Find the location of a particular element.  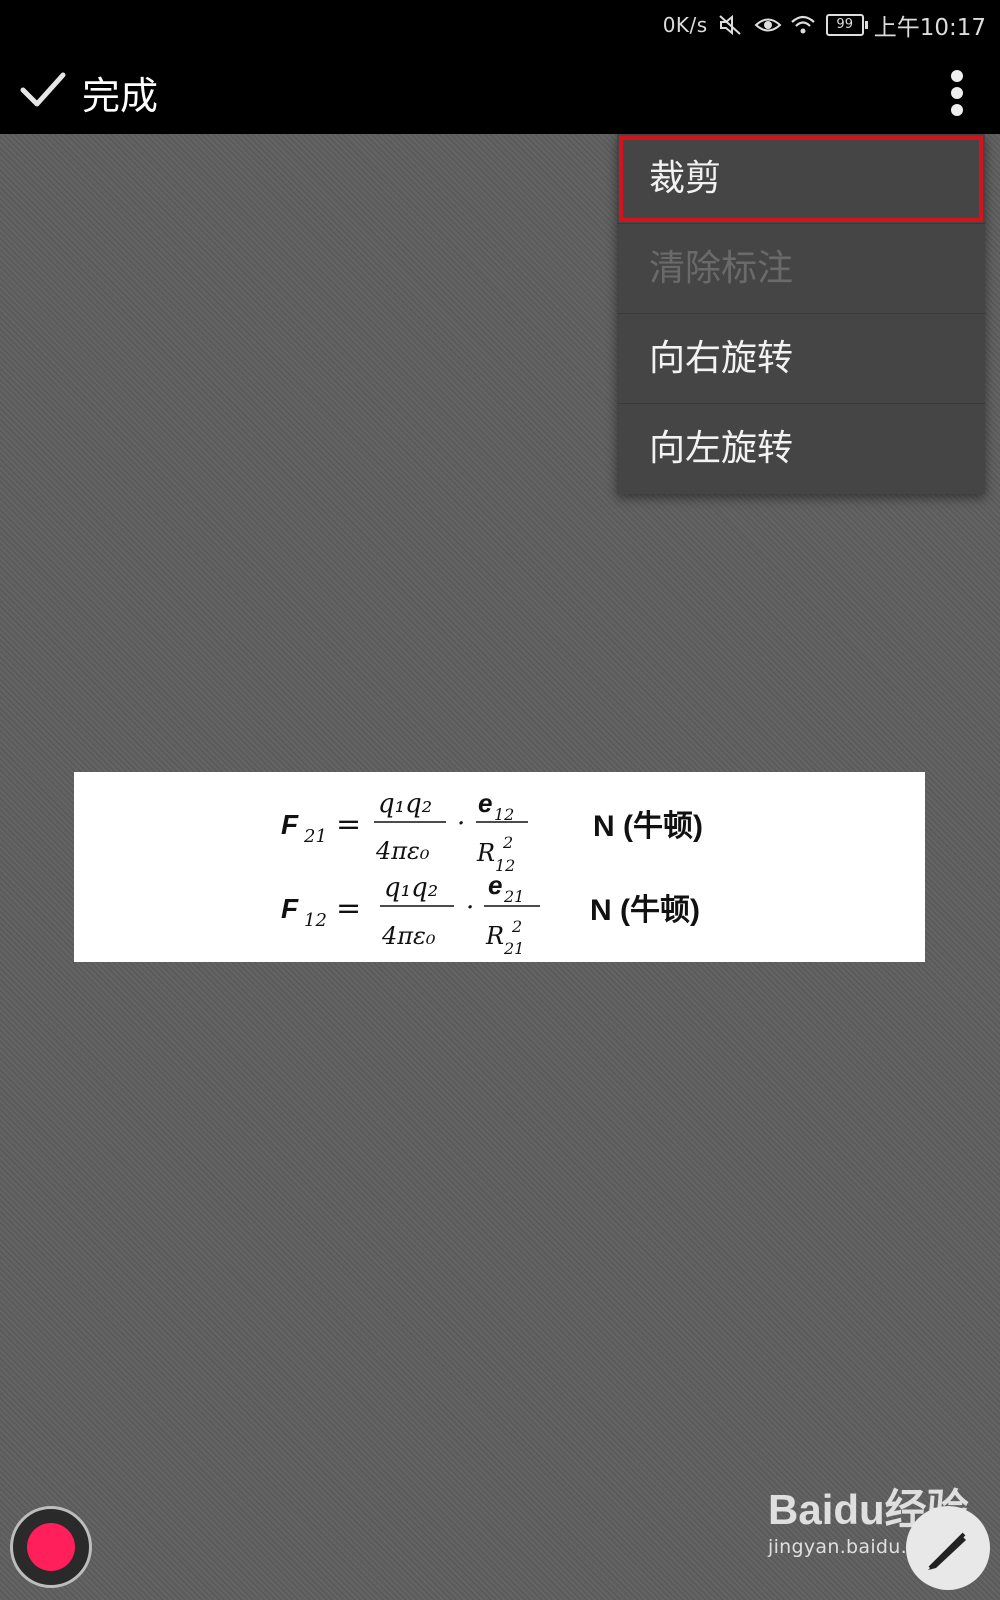

overflow-menu: 裁剪 清除标注 向右旋转 向左旋转 is located at coordinates (801, 314).